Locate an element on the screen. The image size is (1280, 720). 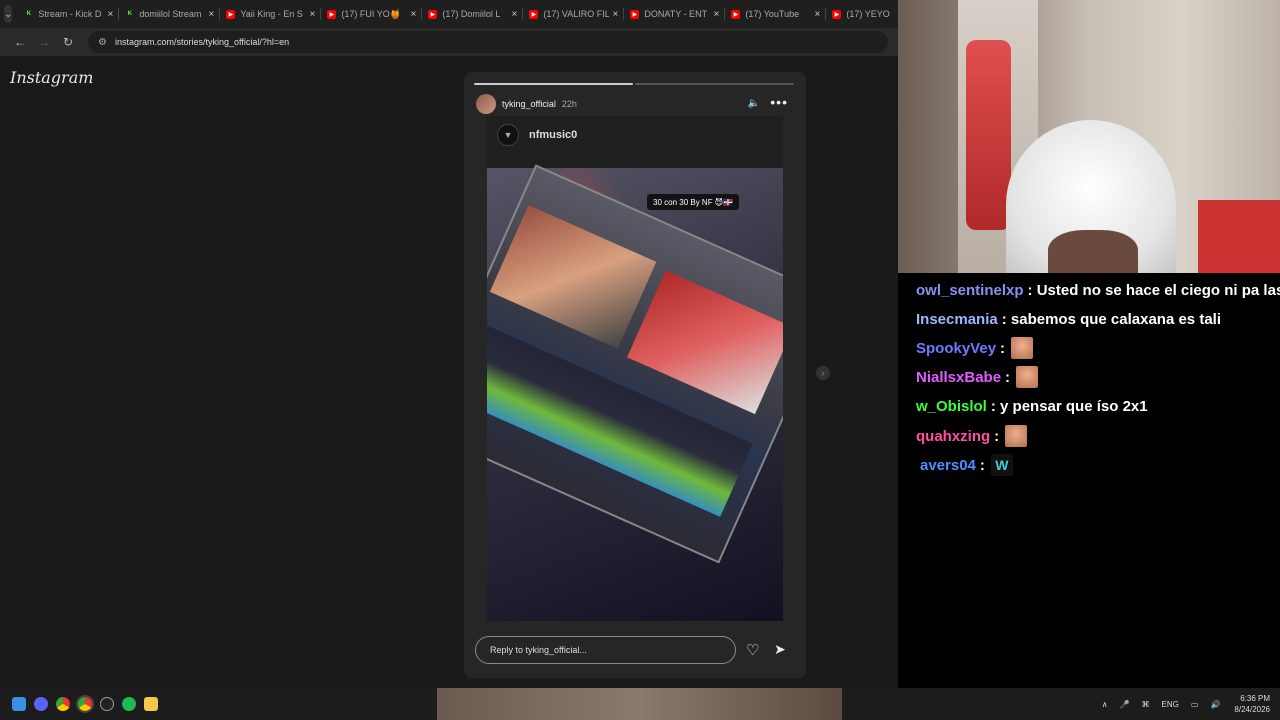
chrome-icon is located at coordinates (63, 704).